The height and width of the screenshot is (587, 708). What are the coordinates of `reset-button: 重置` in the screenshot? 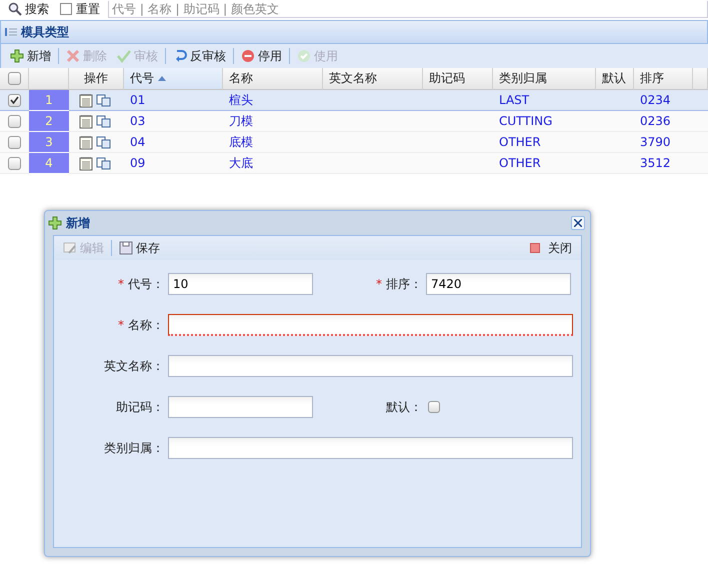 It's located at (79, 9).